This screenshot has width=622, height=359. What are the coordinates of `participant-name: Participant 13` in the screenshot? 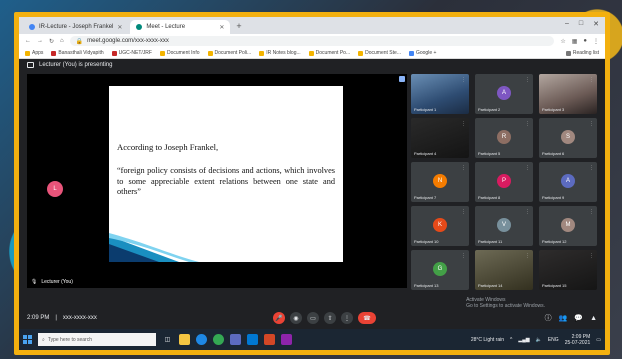 It's located at (426, 285).